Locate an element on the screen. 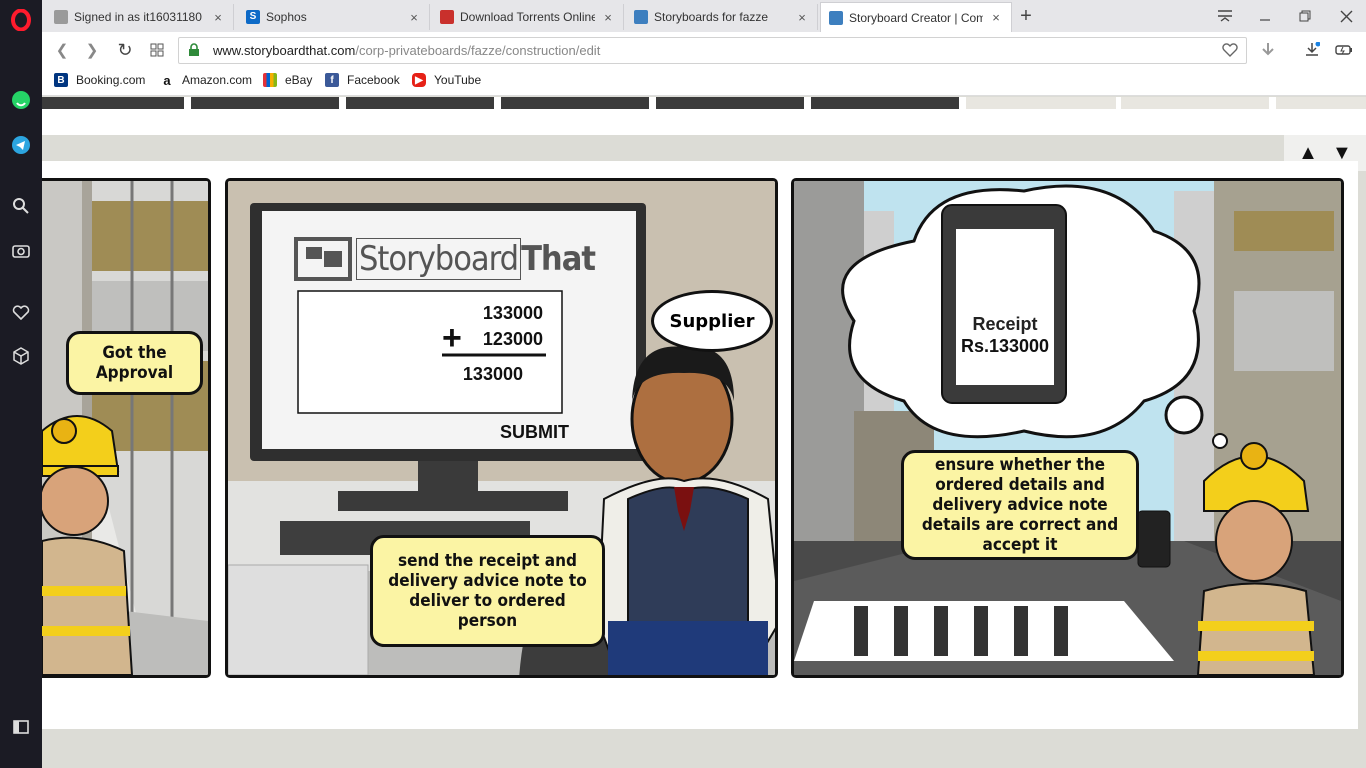  close-window-icon is located at coordinates (1346, 16).